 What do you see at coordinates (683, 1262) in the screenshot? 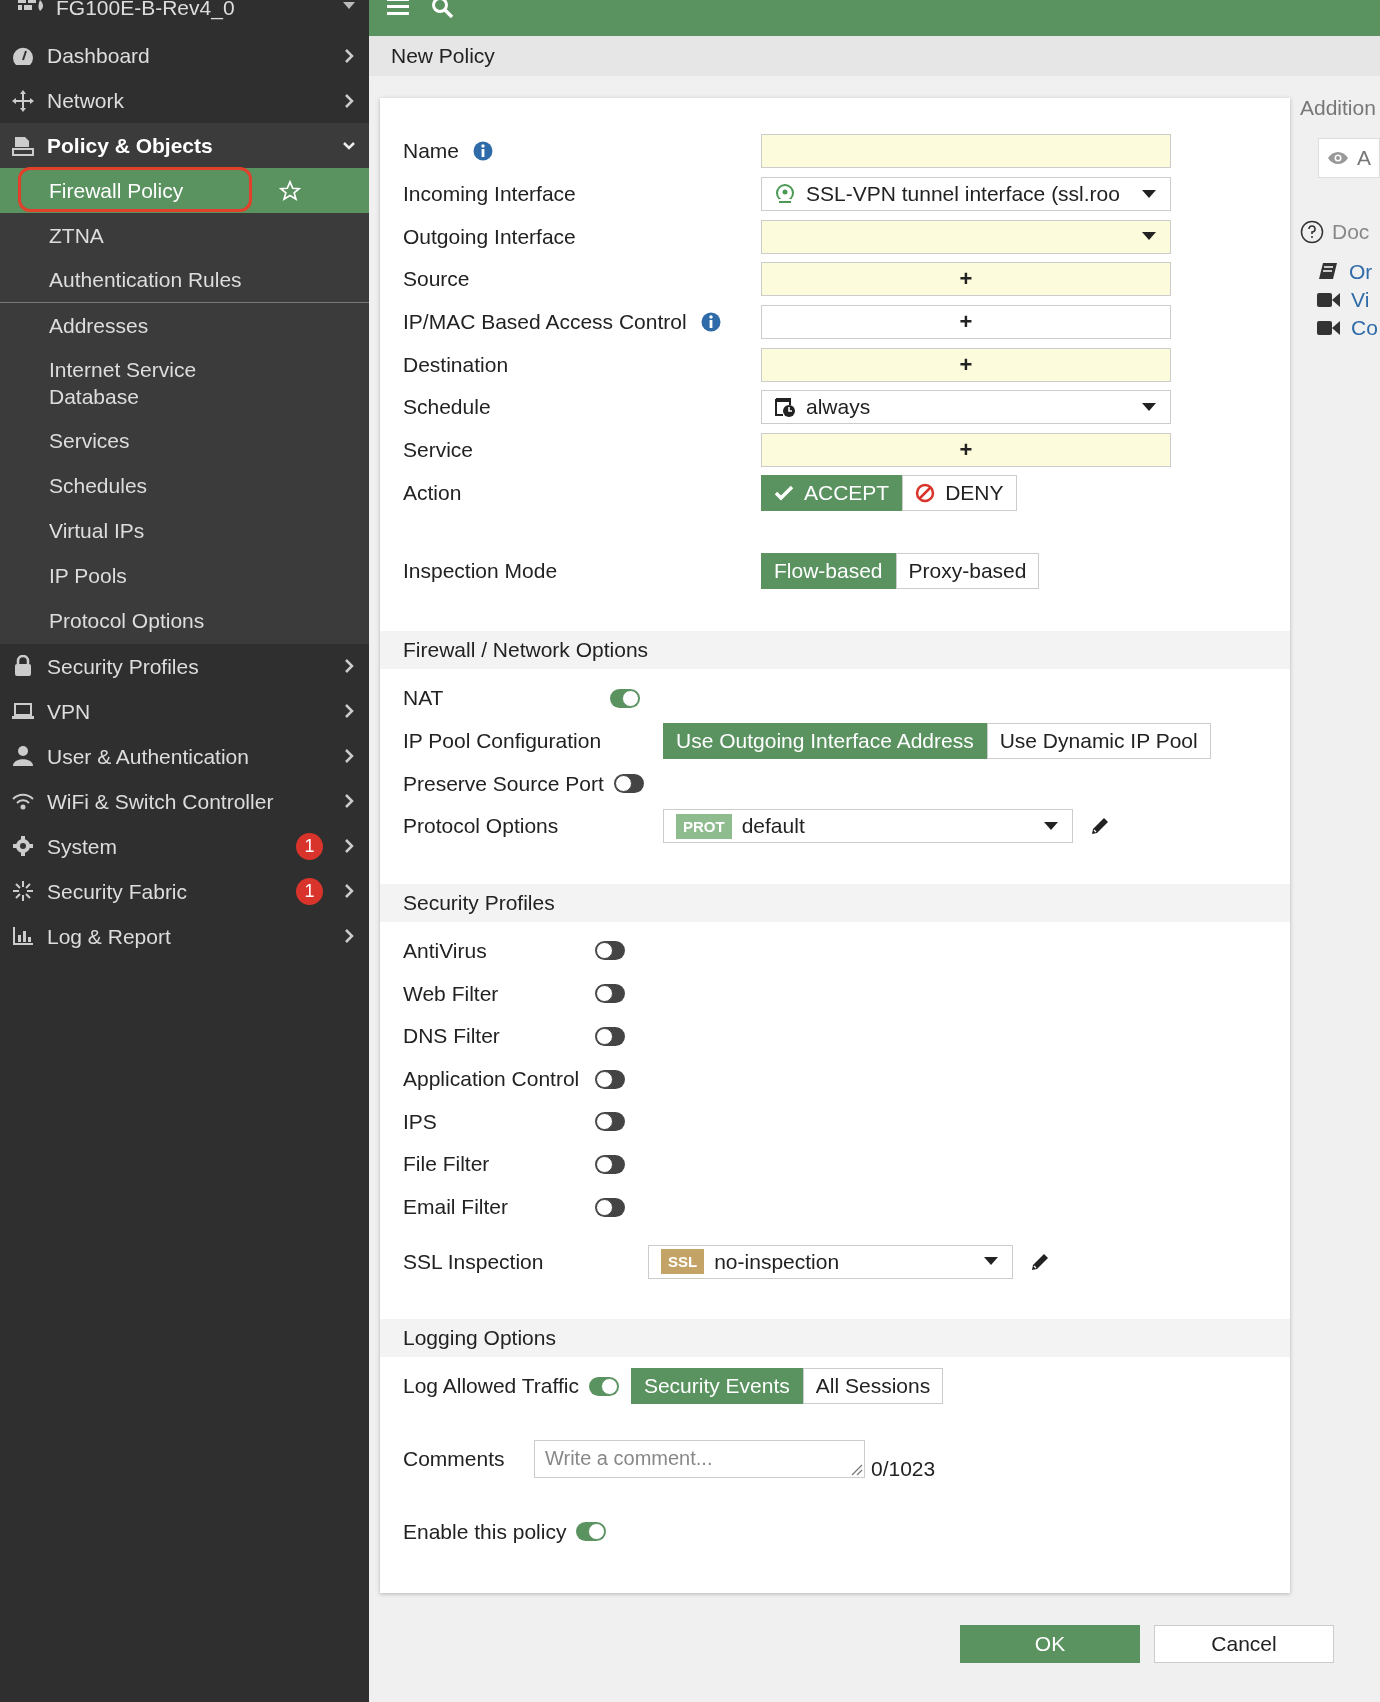
I see `profile-tag: SSL` at bounding box center [683, 1262].